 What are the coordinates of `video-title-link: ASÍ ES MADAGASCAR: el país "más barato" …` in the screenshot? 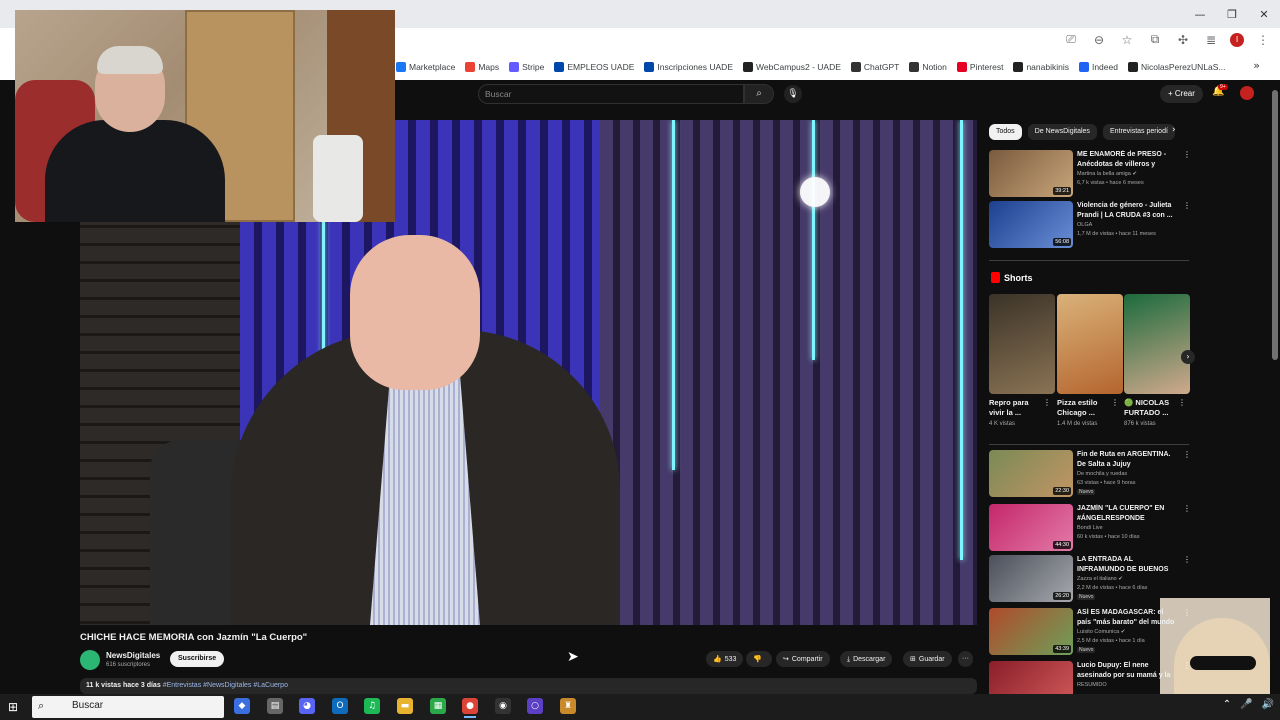 It's located at (1126, 617).